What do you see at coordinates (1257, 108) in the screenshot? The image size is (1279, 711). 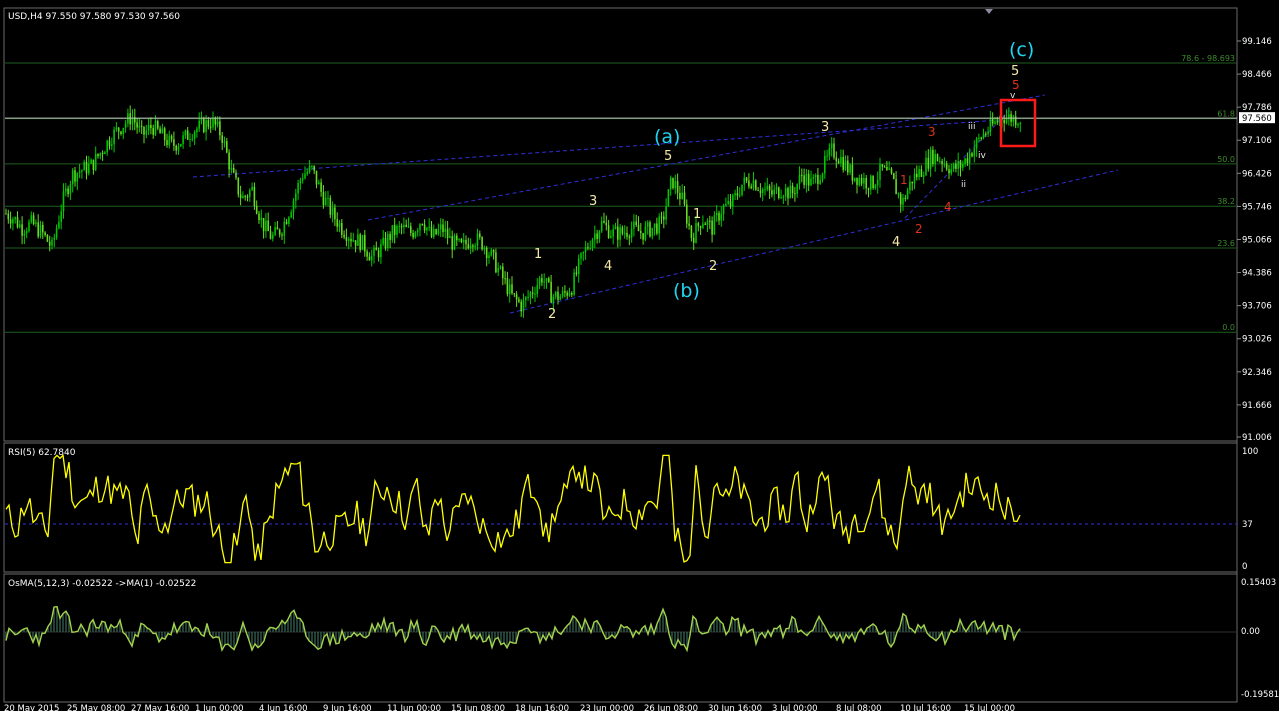 I see `price-tick-label: 97.786` at bounding box center [1257, 108].